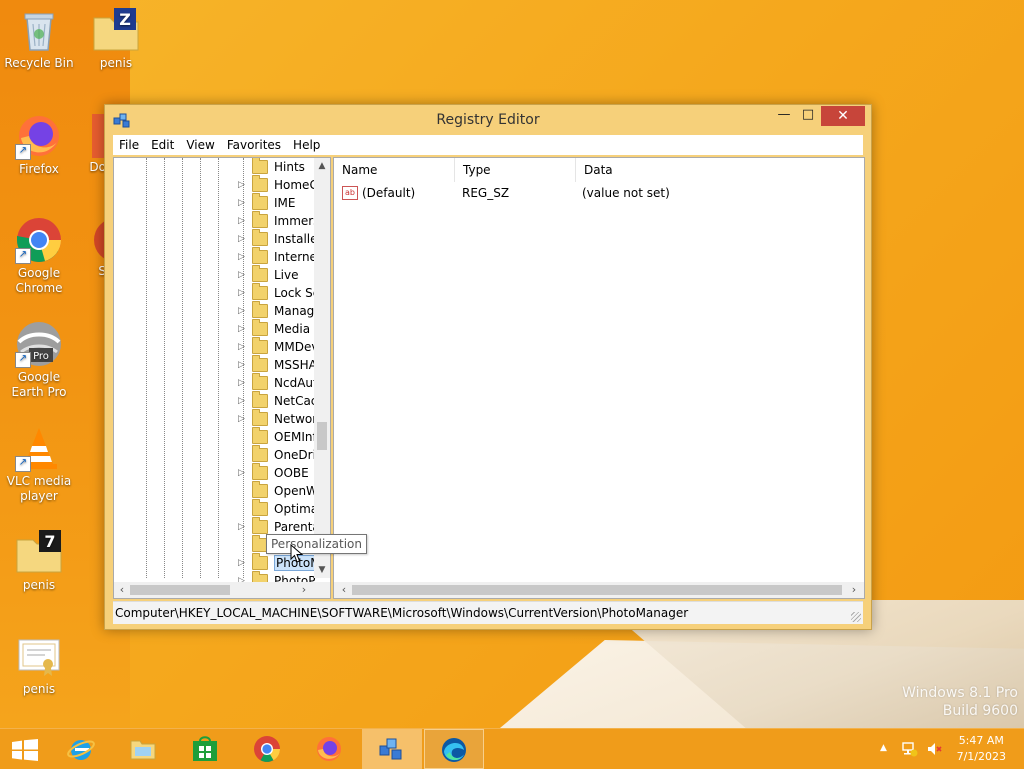  Describe the element at coordinates (392, 749) in the screenshot. I see `taskbar-registry-editor` at that location.